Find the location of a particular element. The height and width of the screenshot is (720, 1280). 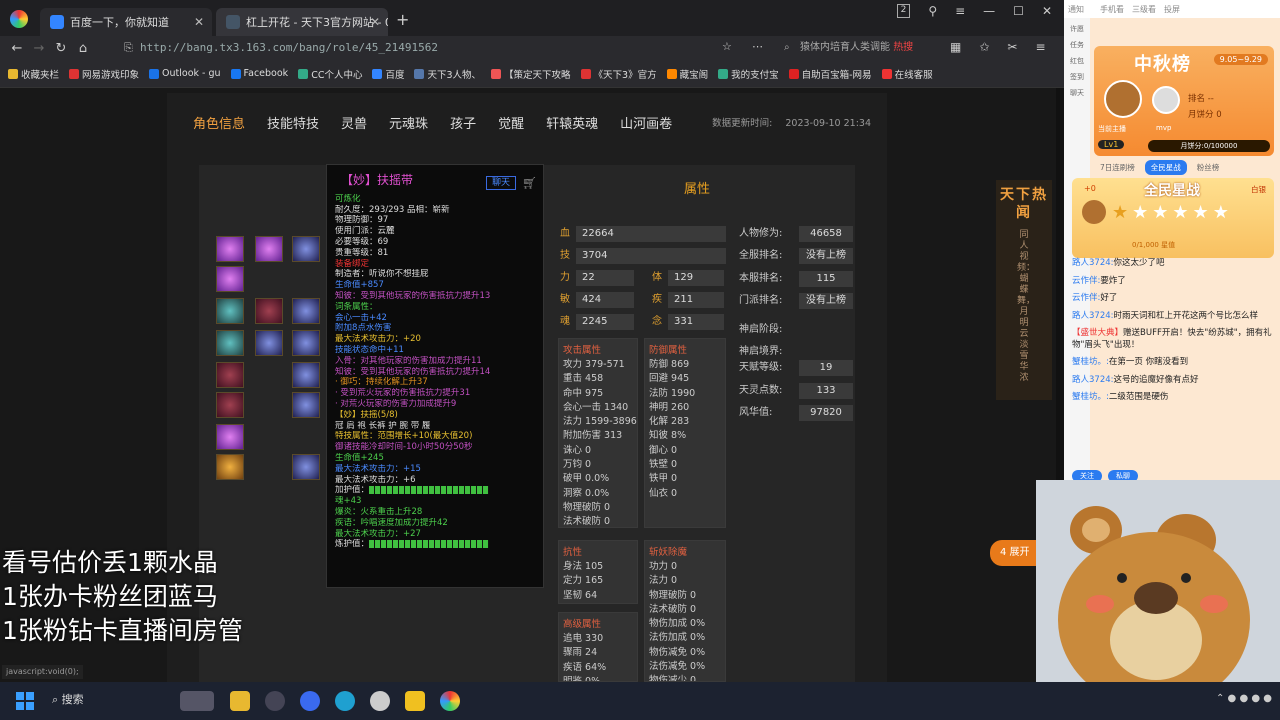

bookmark-item: 藏宝阁 is located at coordinates (687, 74).